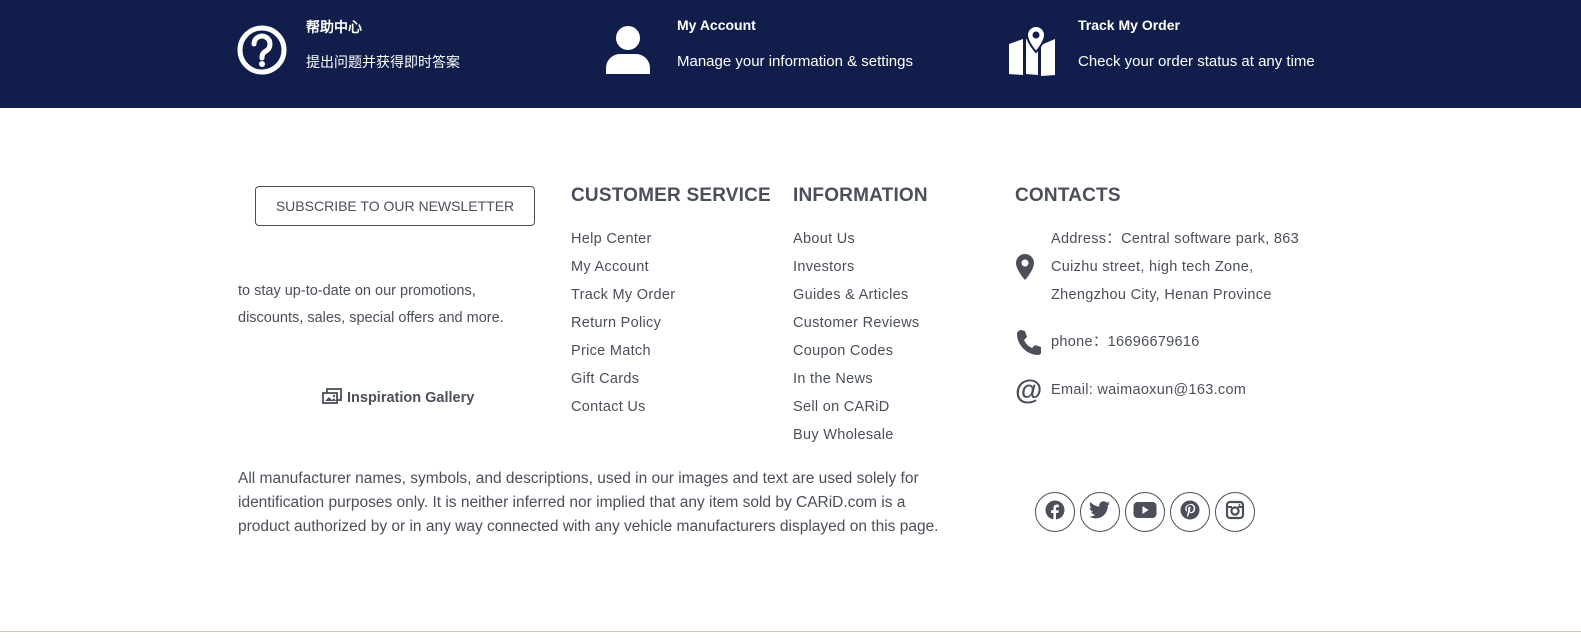 This screenshot has height=638, width=1581. What do you see at coordinates (623, 382) in the screenshot?
I see `link-gift-cards: Gift Cards` at bounding box center [623, 382].